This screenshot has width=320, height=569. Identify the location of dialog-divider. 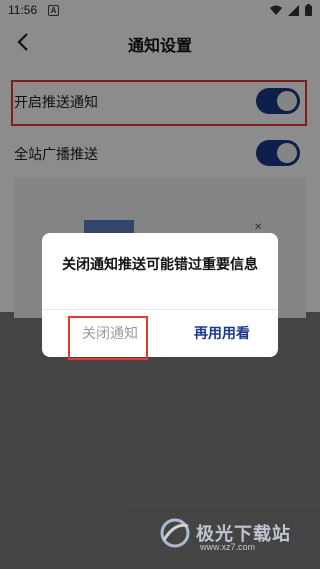
(160, 309).